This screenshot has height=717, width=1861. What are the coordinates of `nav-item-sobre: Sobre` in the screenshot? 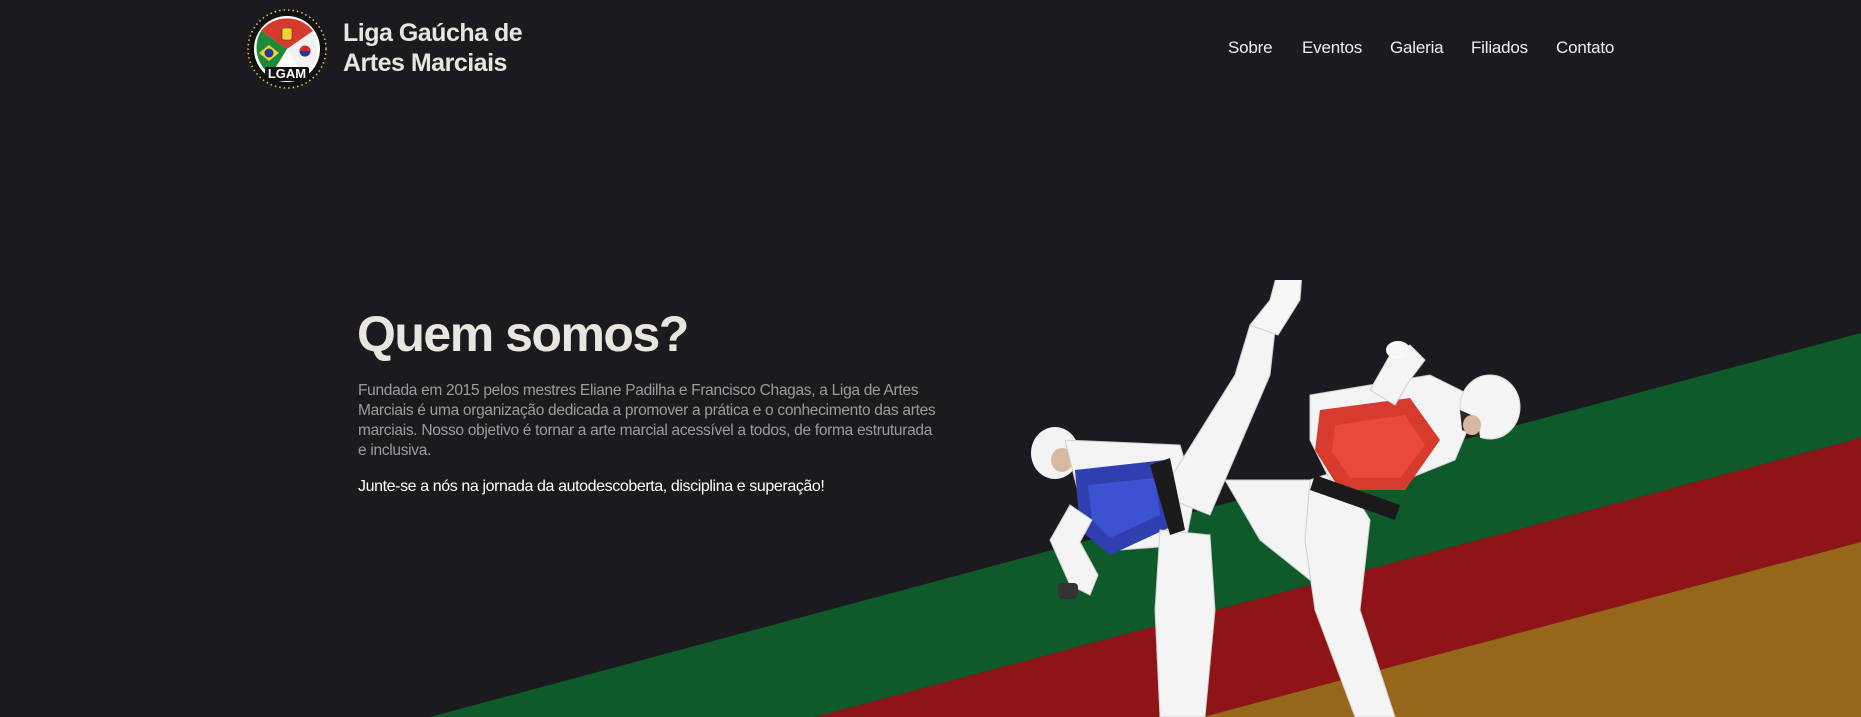 It's located at (1250, 48).